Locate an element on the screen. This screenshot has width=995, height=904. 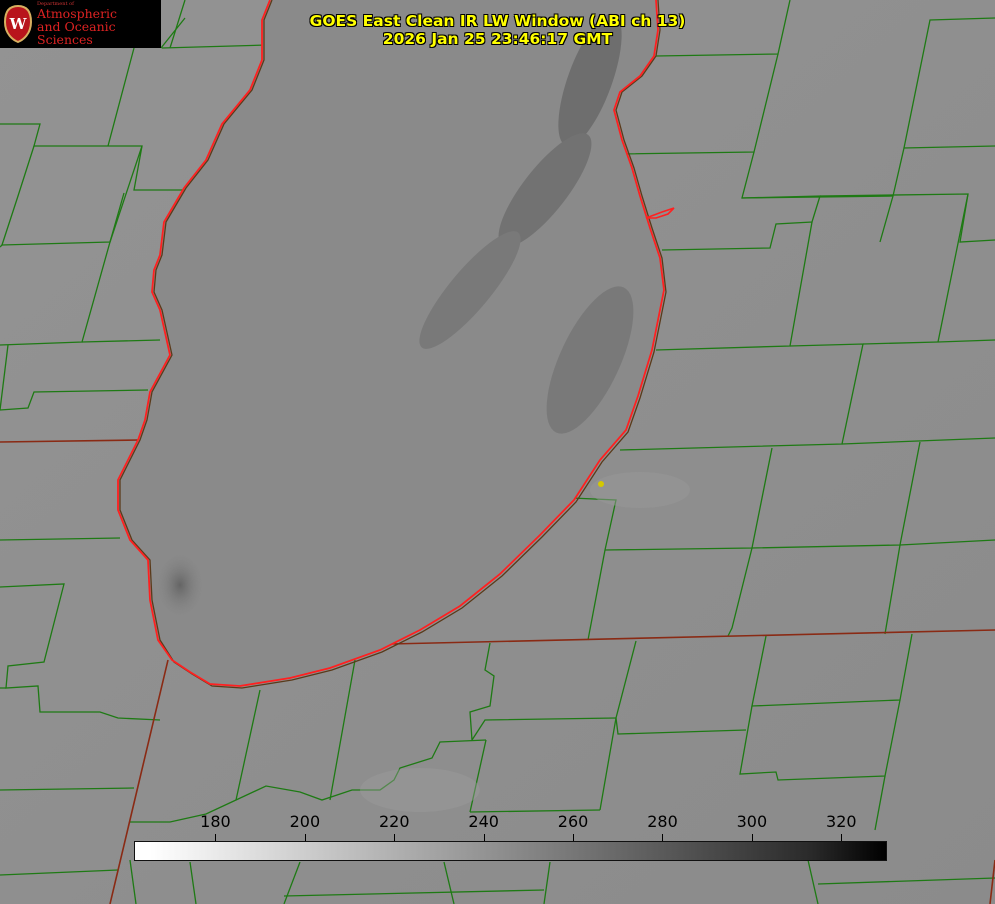
colorbar-gradient is located at coordinates (510, 851).